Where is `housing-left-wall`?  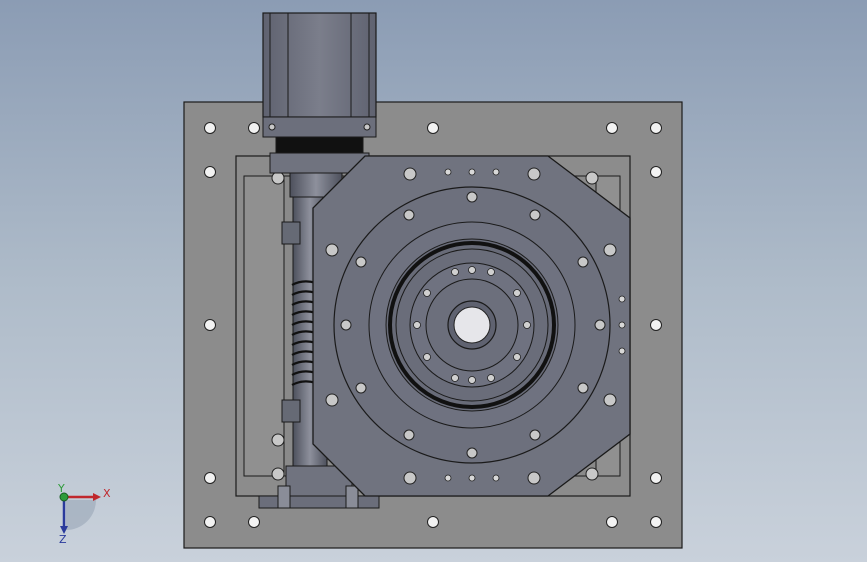
housing-left-wall is located at coordinates (264, 326).